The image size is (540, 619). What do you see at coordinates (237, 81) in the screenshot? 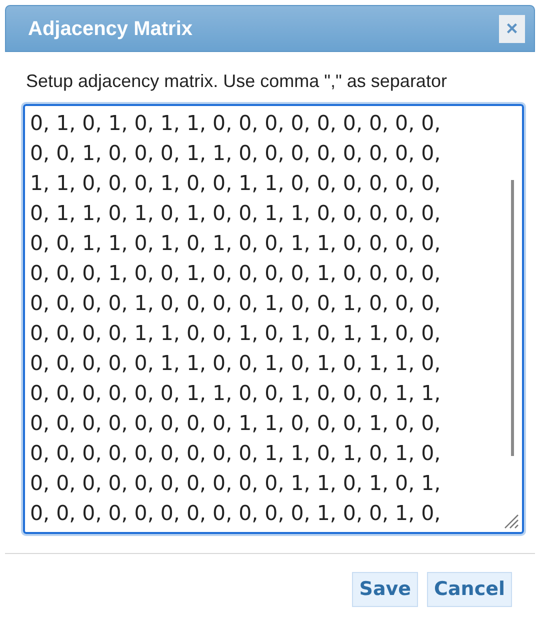
I see `instruction-text: Setup adjacency matrix. Use comma "," as separator` at bounding box center [237, 81].